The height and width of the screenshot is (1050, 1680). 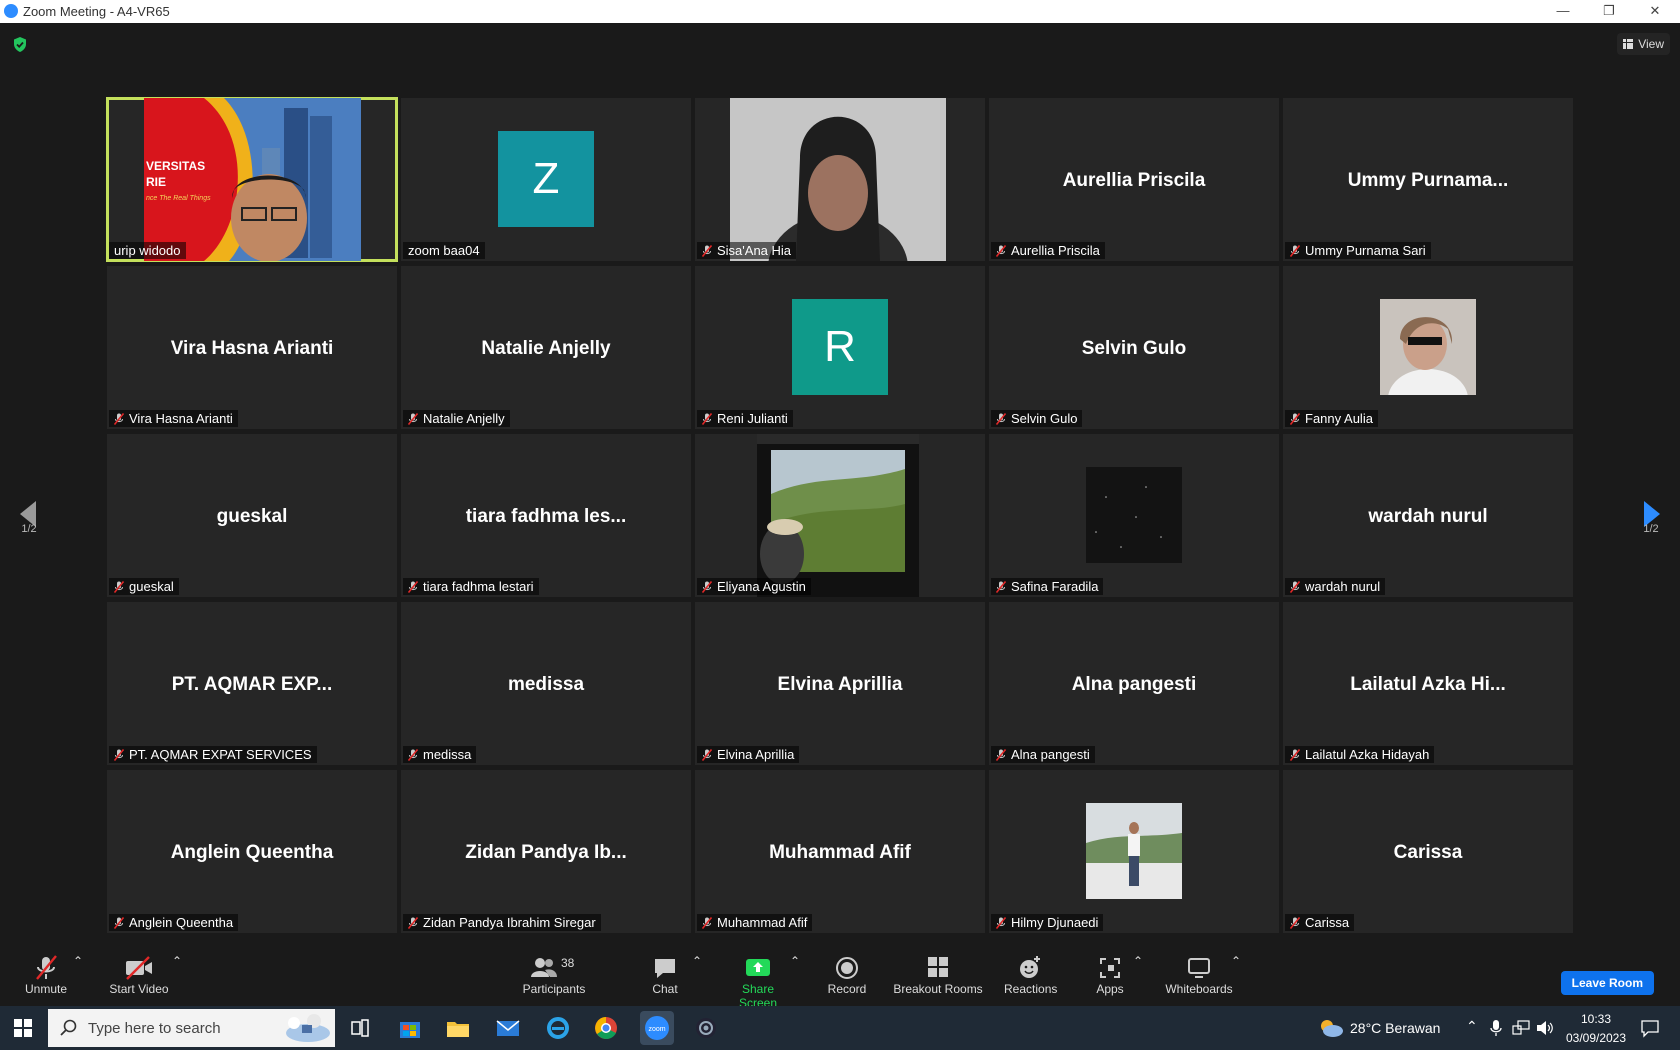 What do you see at coordinates (1428, 515) in the screenshot?
I see `participant-tile: wardah nurul wardah nurul` at bounding box center [1428, 515].